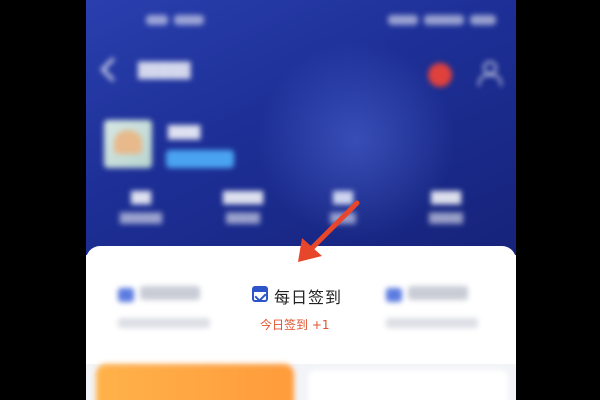  Describe the element at coordinates (200, 159) in the screenshot. I see `member-badge` at that location.